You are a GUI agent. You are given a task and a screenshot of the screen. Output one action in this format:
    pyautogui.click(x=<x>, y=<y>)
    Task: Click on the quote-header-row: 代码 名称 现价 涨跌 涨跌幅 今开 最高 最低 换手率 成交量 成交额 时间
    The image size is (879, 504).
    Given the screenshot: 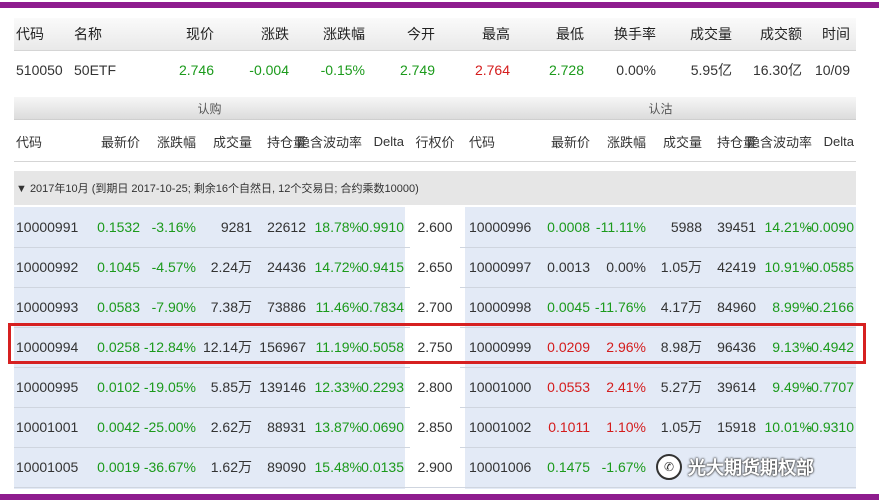 What is the action you would take?
    pyautogui.click(x=435, y=34)
    